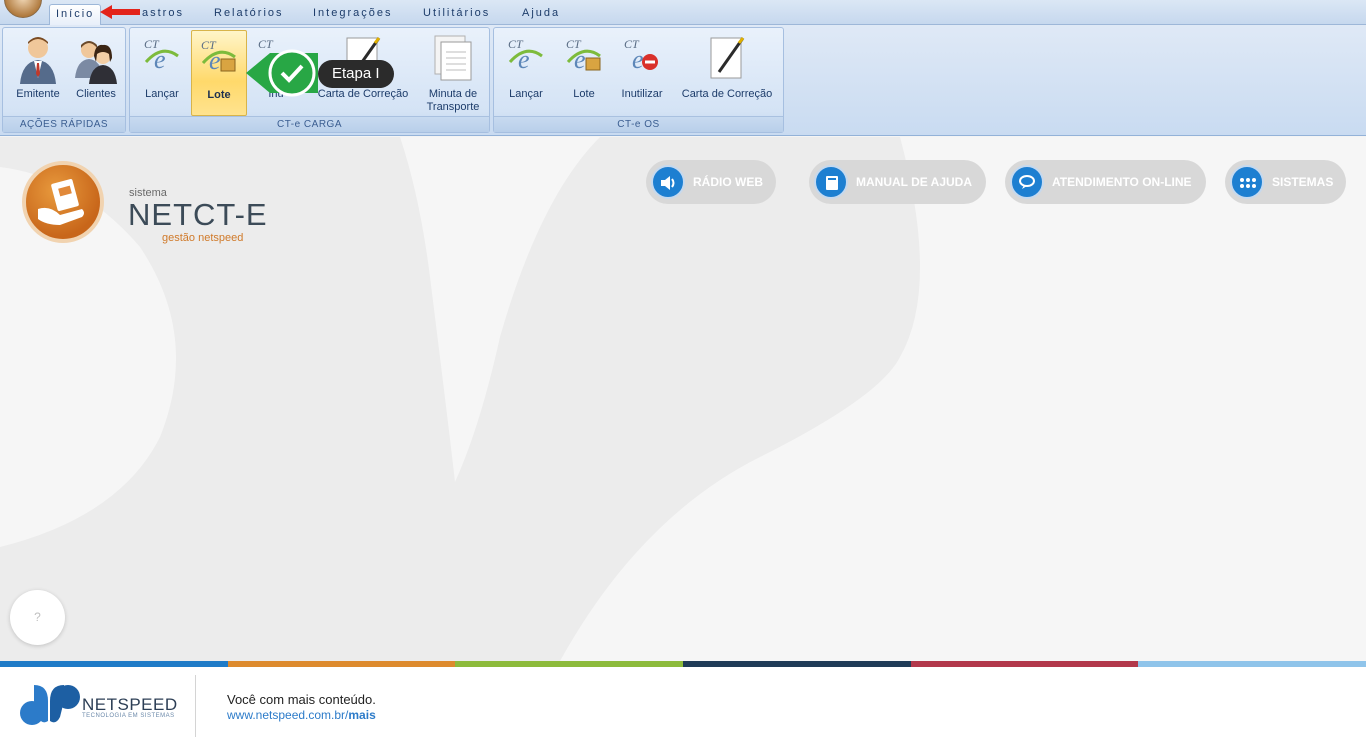 Image resolution: width=1366 pixels, height=745 pixels. What do you see at coordinates (64, 124) in the screenshot?
I see `group-label-acoes: AÇÕES RÁPIDAS` at bounding box center [64, 124].